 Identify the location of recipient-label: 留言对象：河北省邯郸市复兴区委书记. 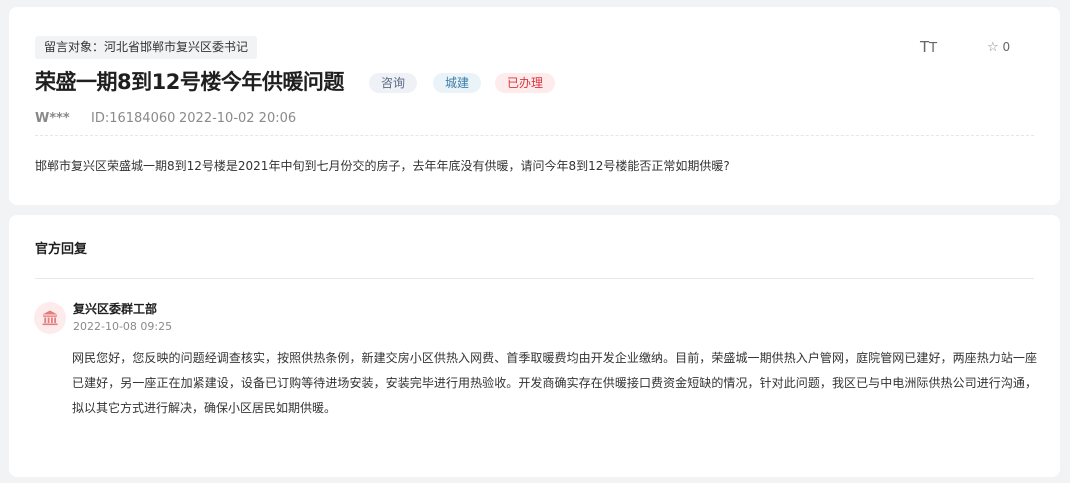
(146, 47).